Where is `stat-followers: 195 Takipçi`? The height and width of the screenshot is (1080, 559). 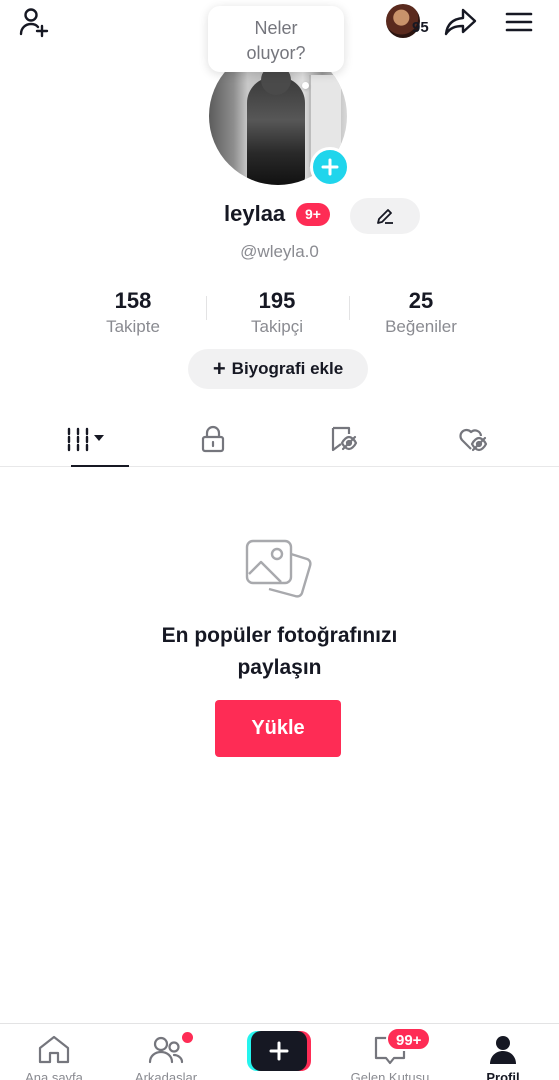
stat-followers: 195 Takipçi is located at coordinates (277, 313).